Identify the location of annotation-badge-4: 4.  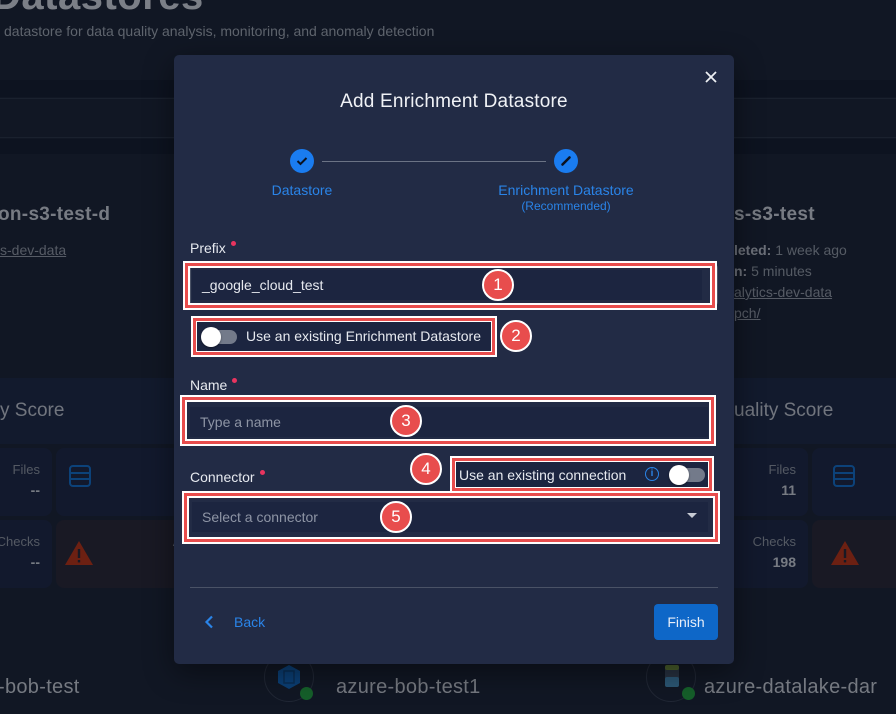
(426, 469).